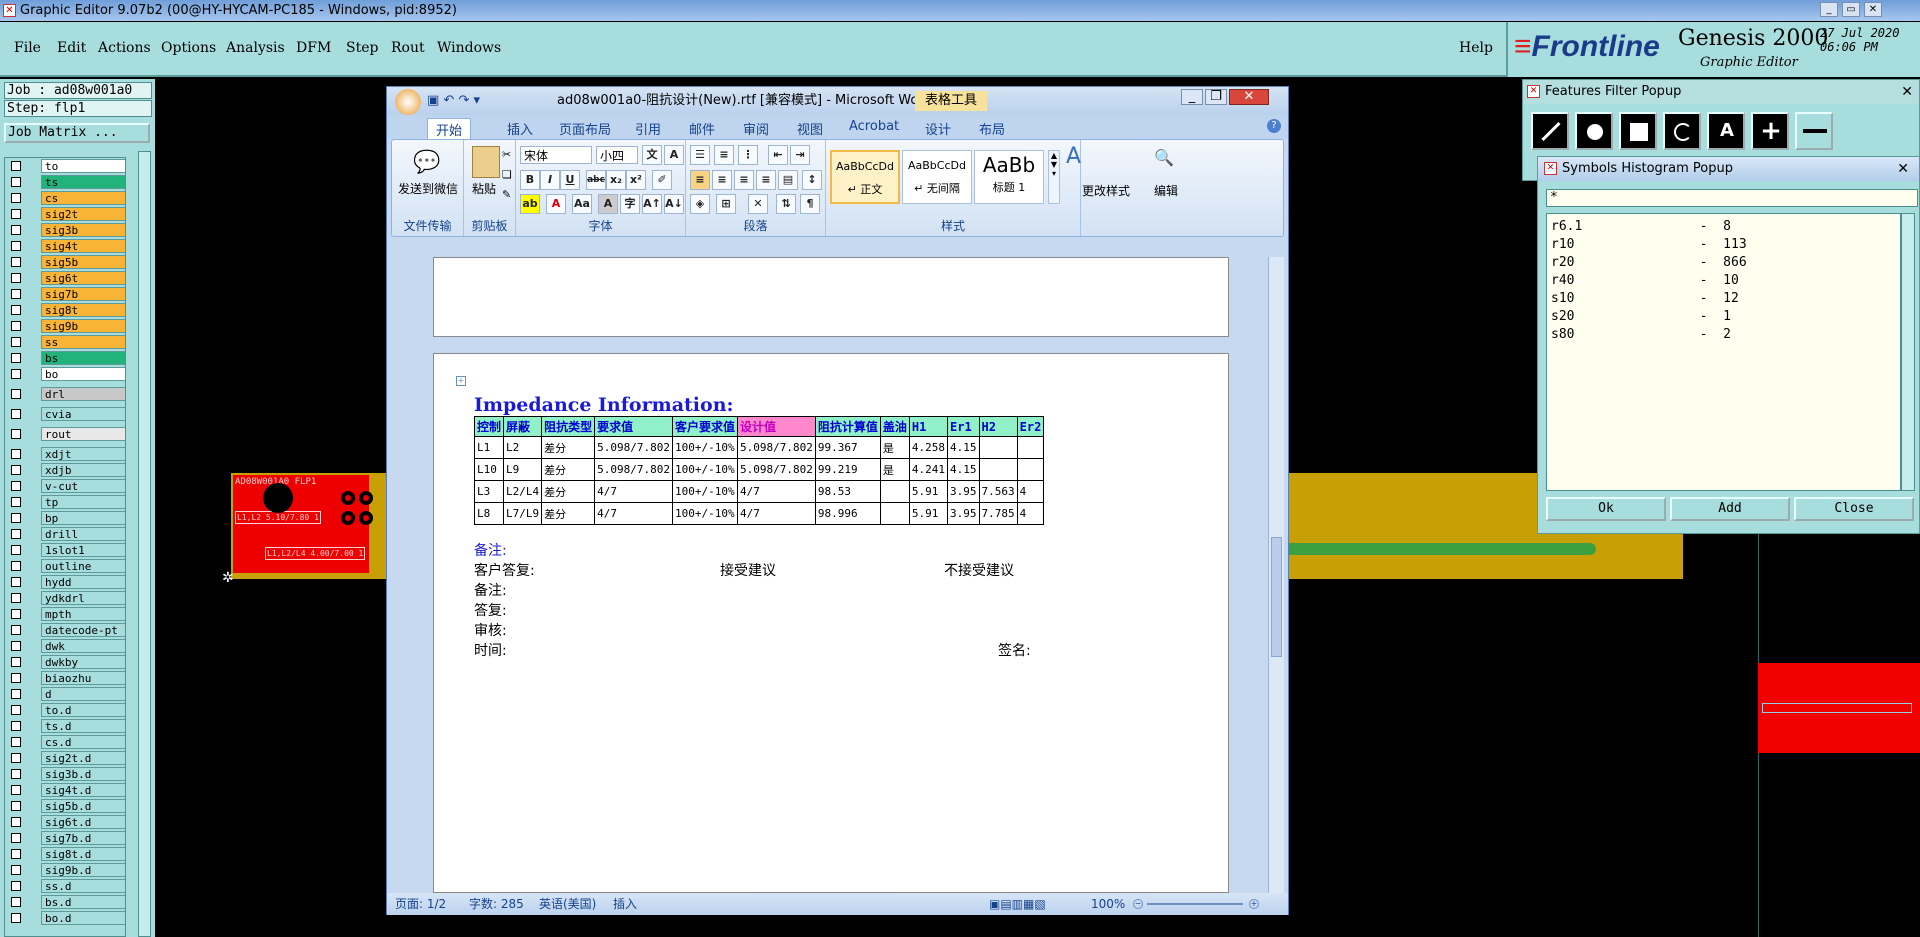 This screenshot has width=1920, height=937. What do you see at coordinates (786, 204) in the screenshot?
I see `sort-icon: ⇅` at bounding box center [786, 204].